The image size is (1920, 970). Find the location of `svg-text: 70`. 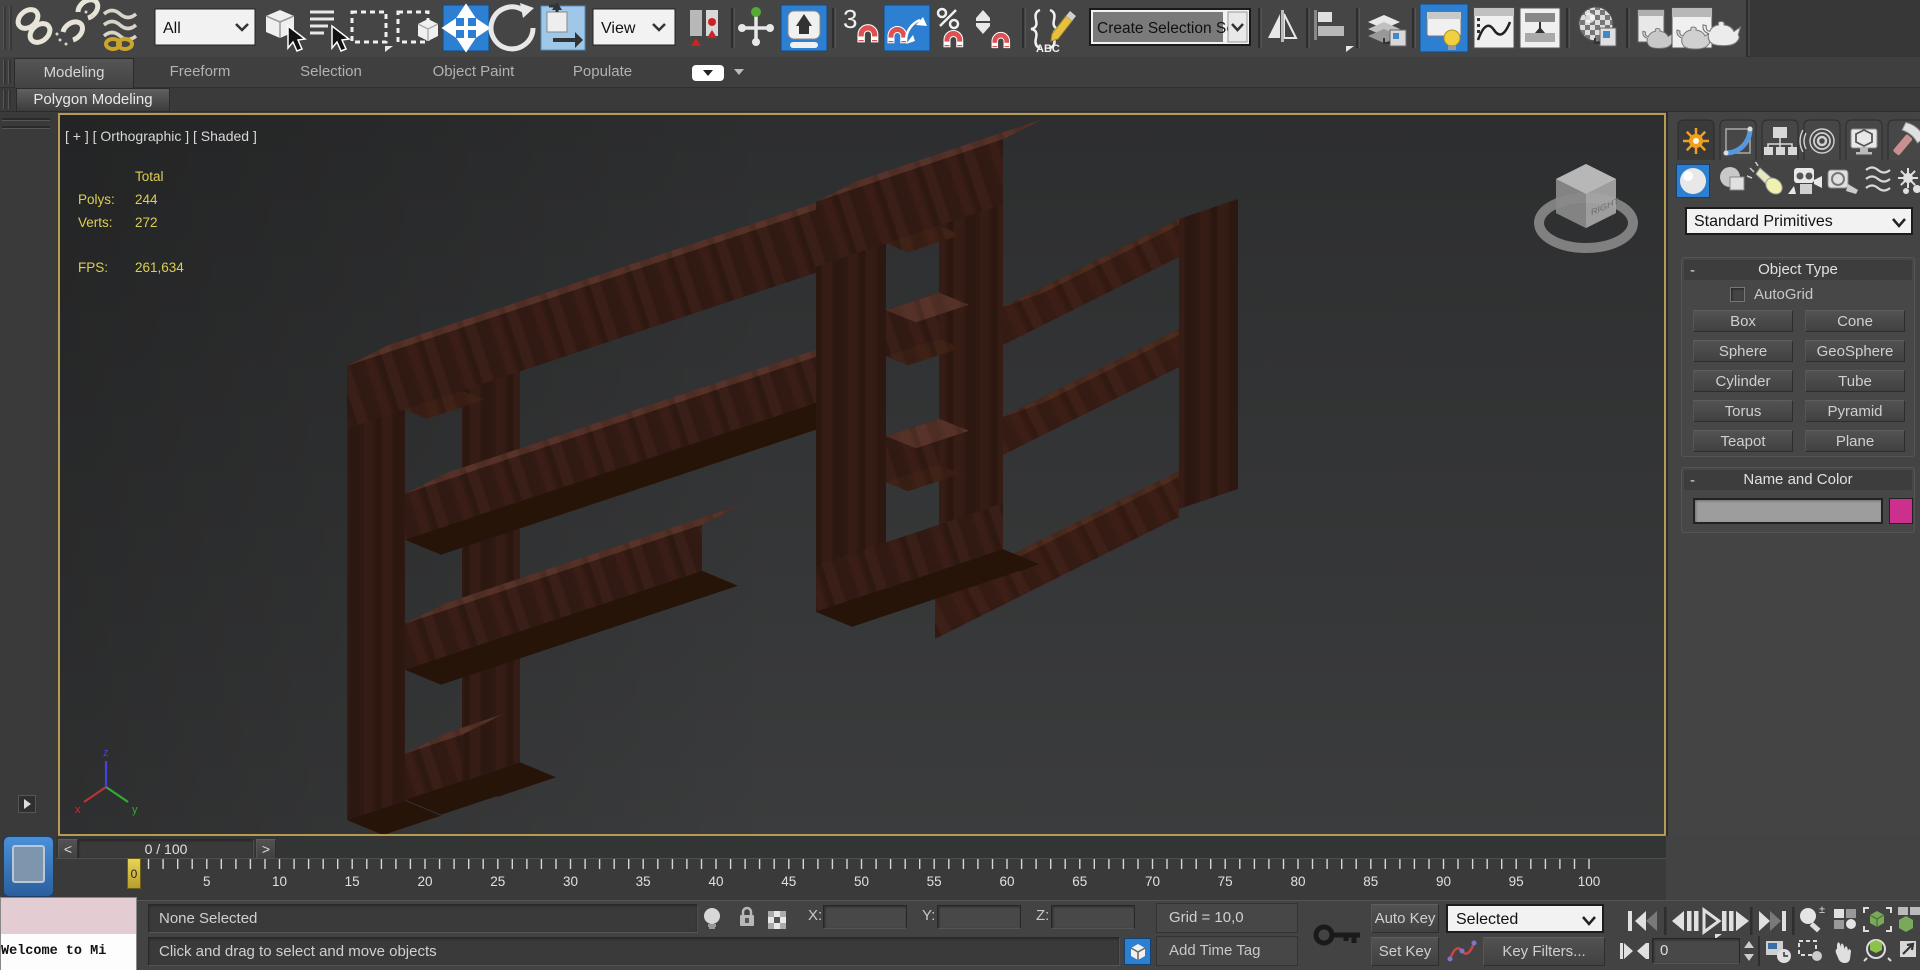

svg-text: 70 is located at coordinates (1152, 881).